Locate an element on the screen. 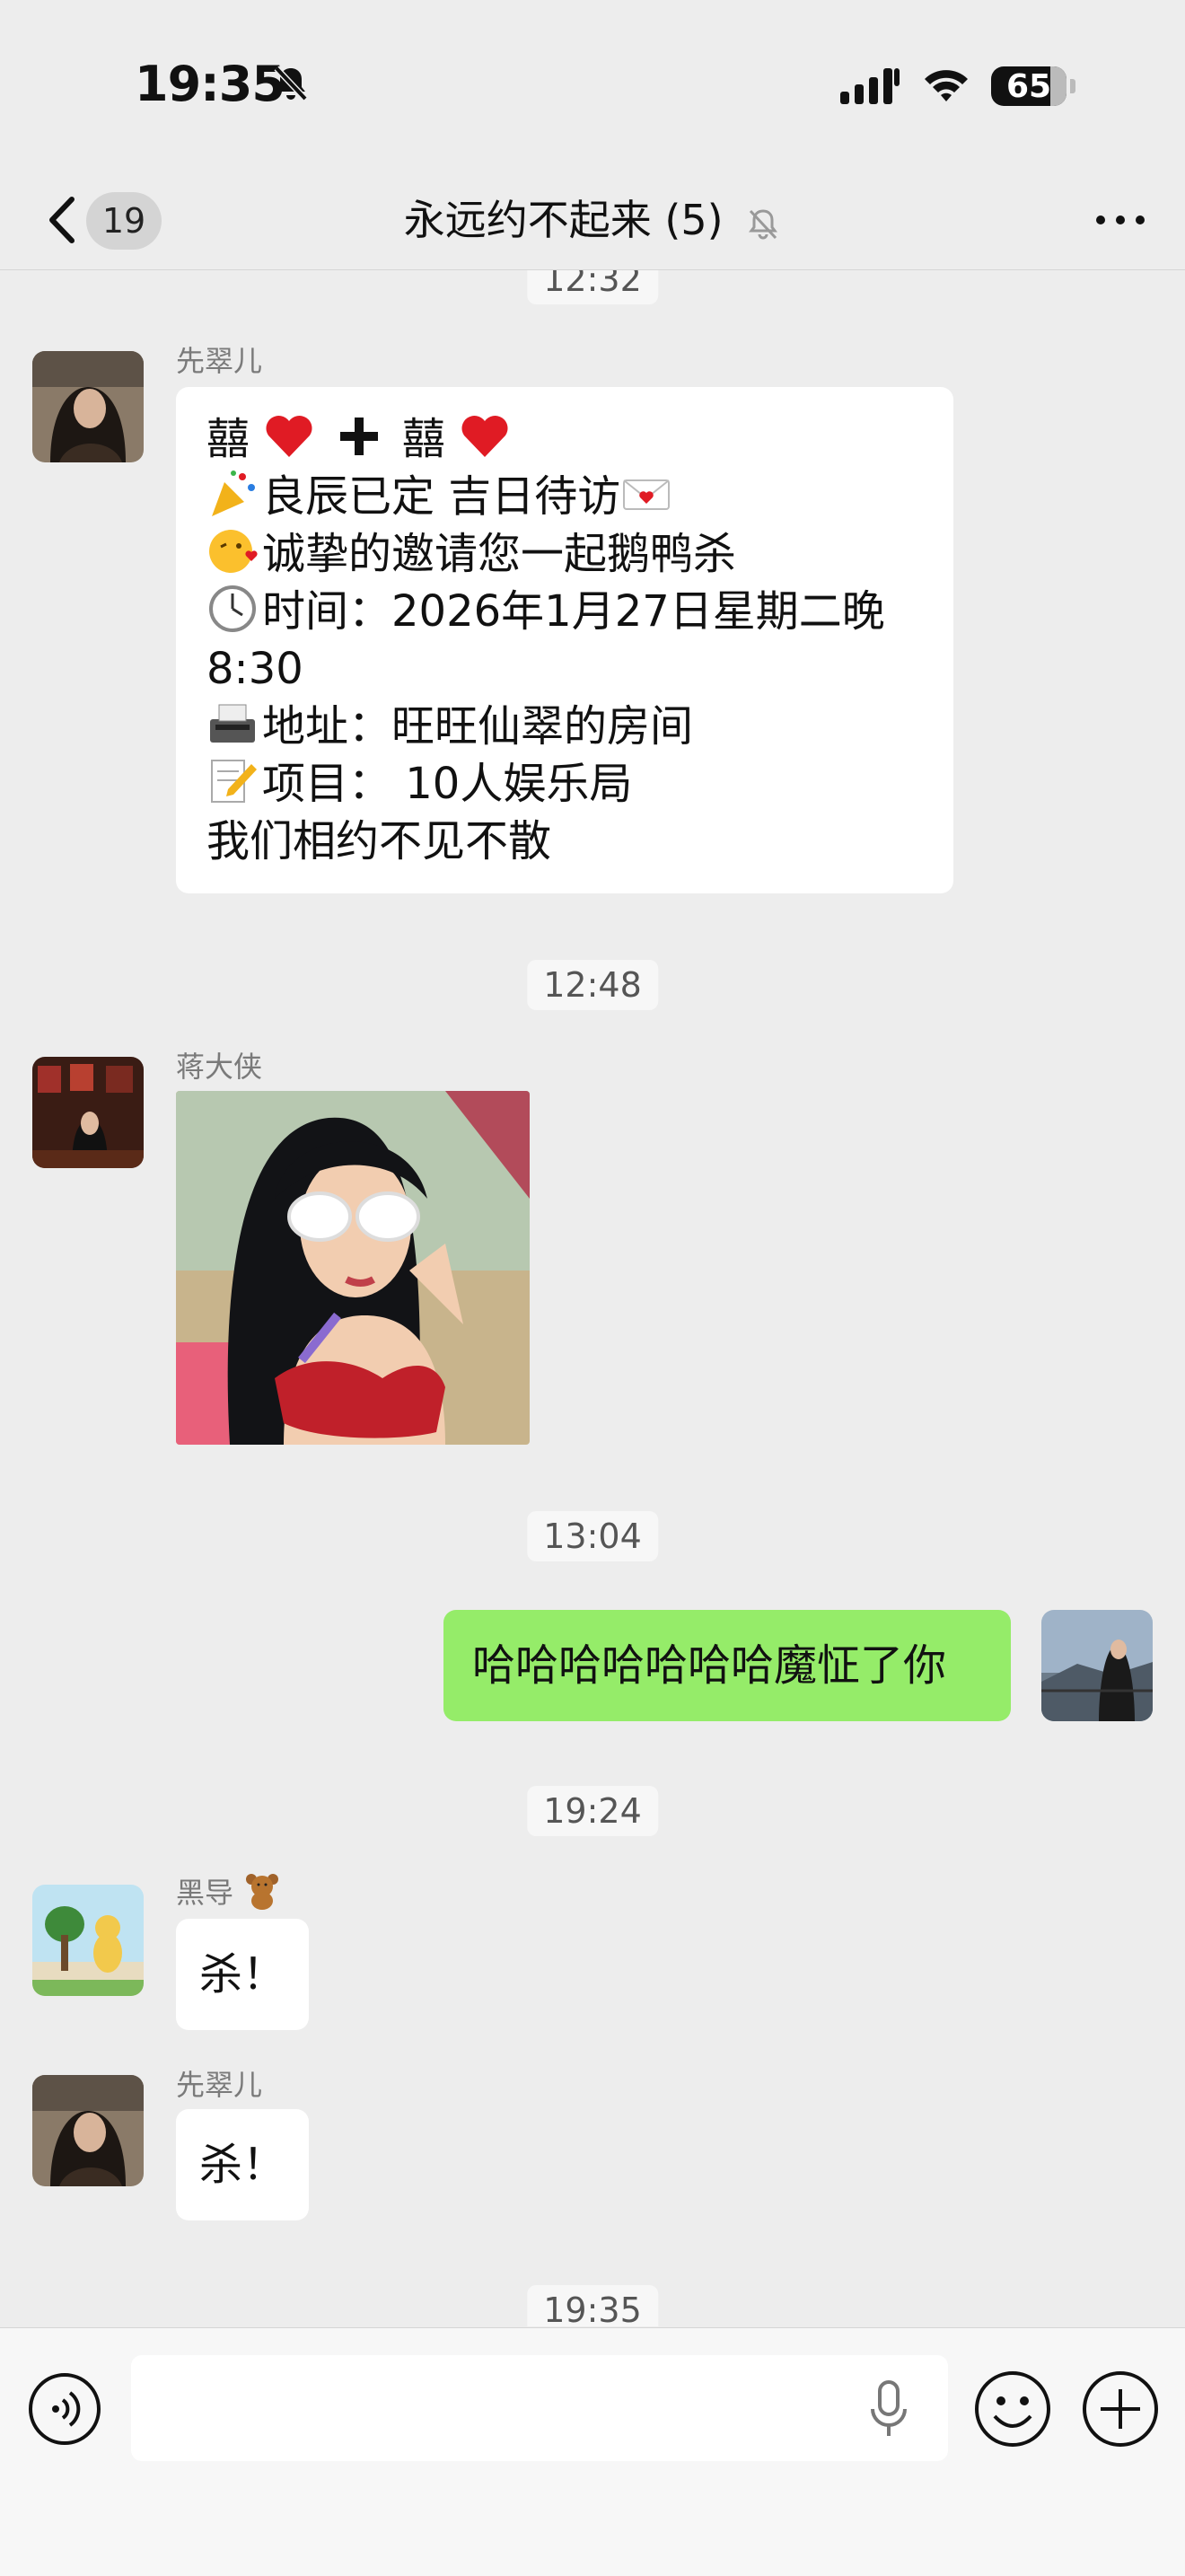 The height and width of the screenshot is (2576, 1185). status-time: 19:35 is located at coordinates (210, 84).